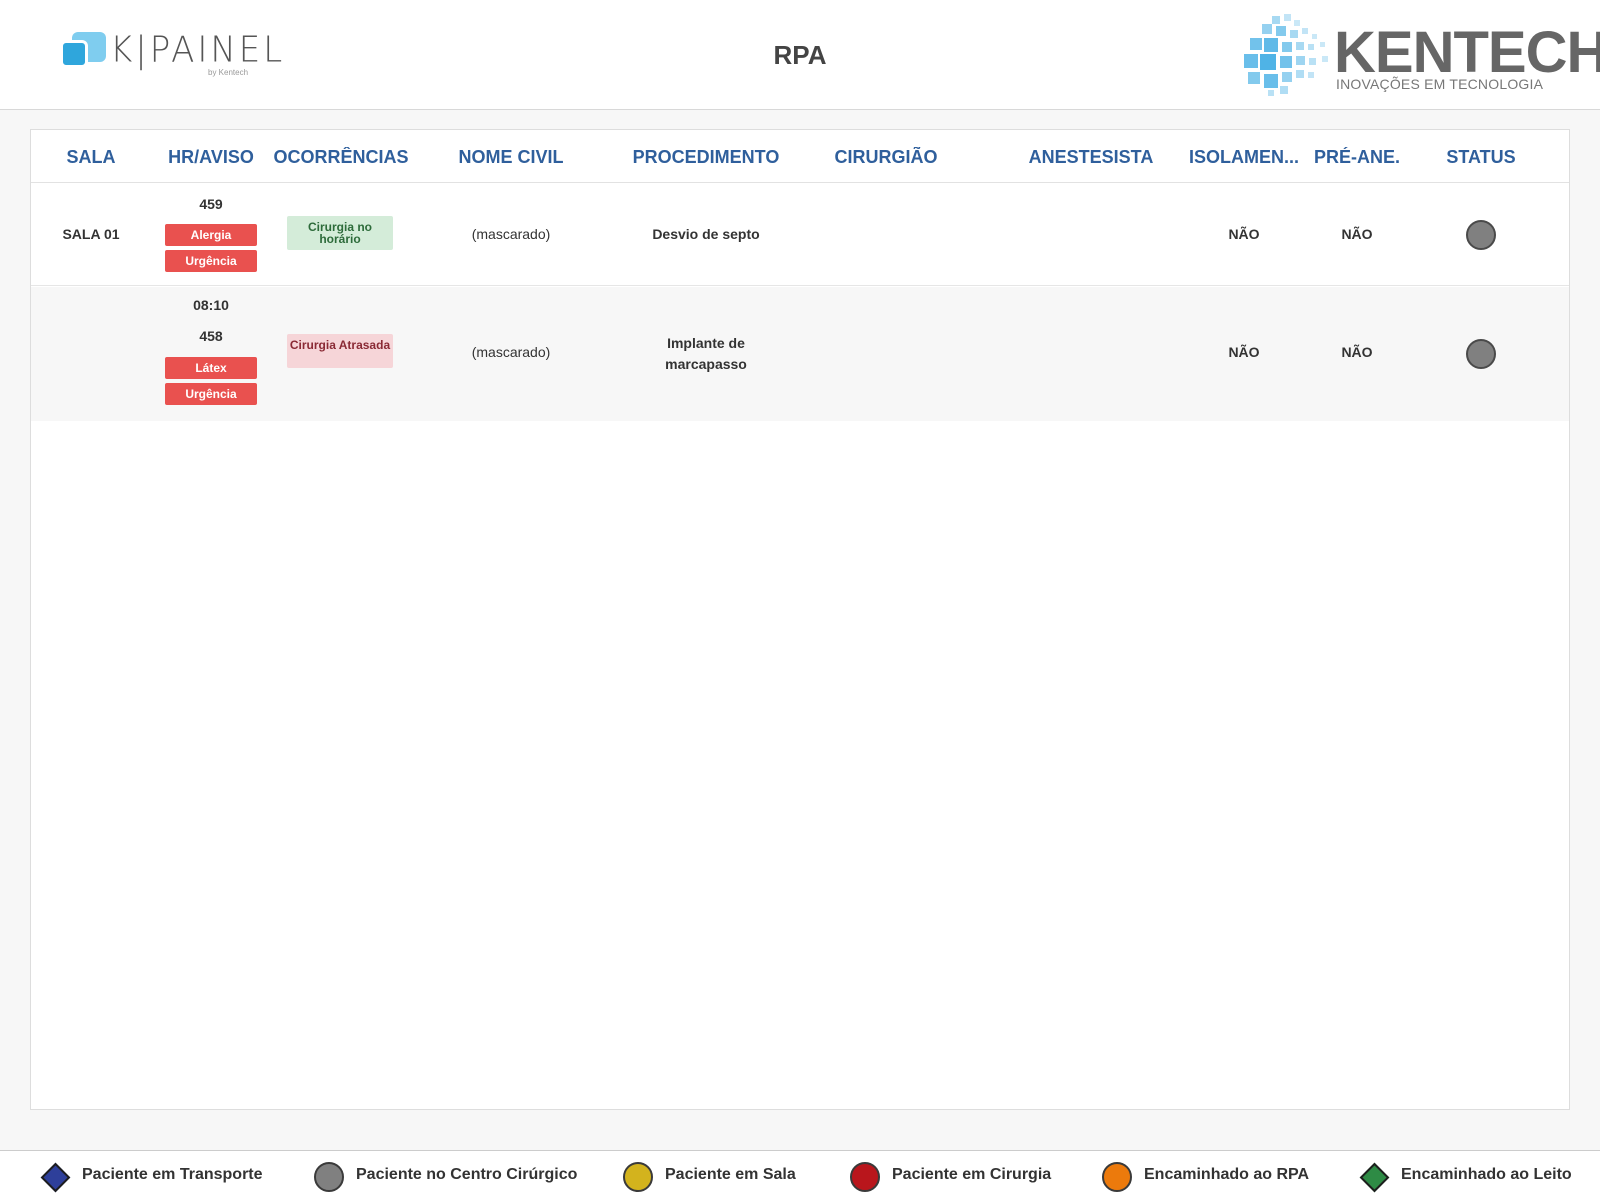  I want to click on tag-latex: Látex, so click(211, 368).